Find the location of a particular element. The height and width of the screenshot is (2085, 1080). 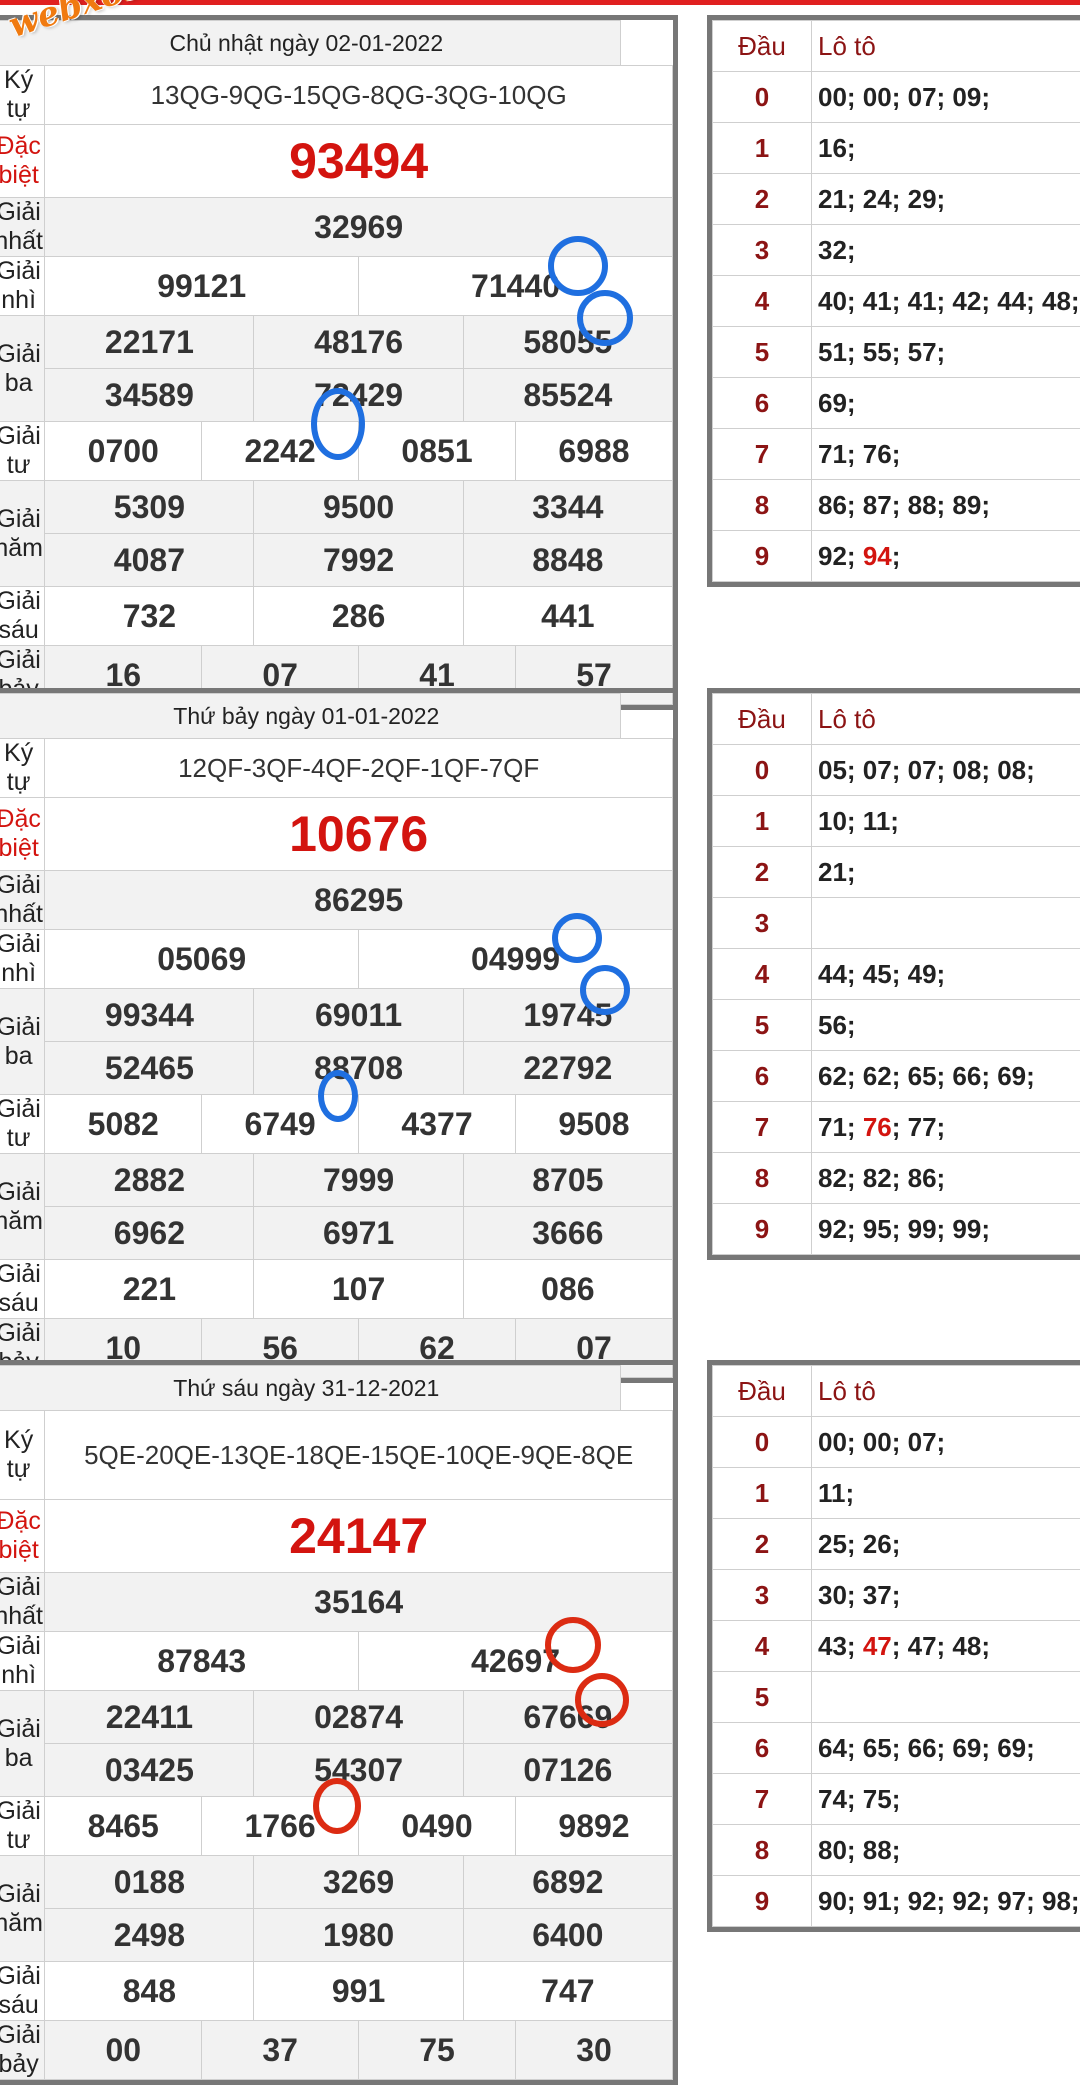

fourth-prize: 5082 is located at coordinates (123, 1124).